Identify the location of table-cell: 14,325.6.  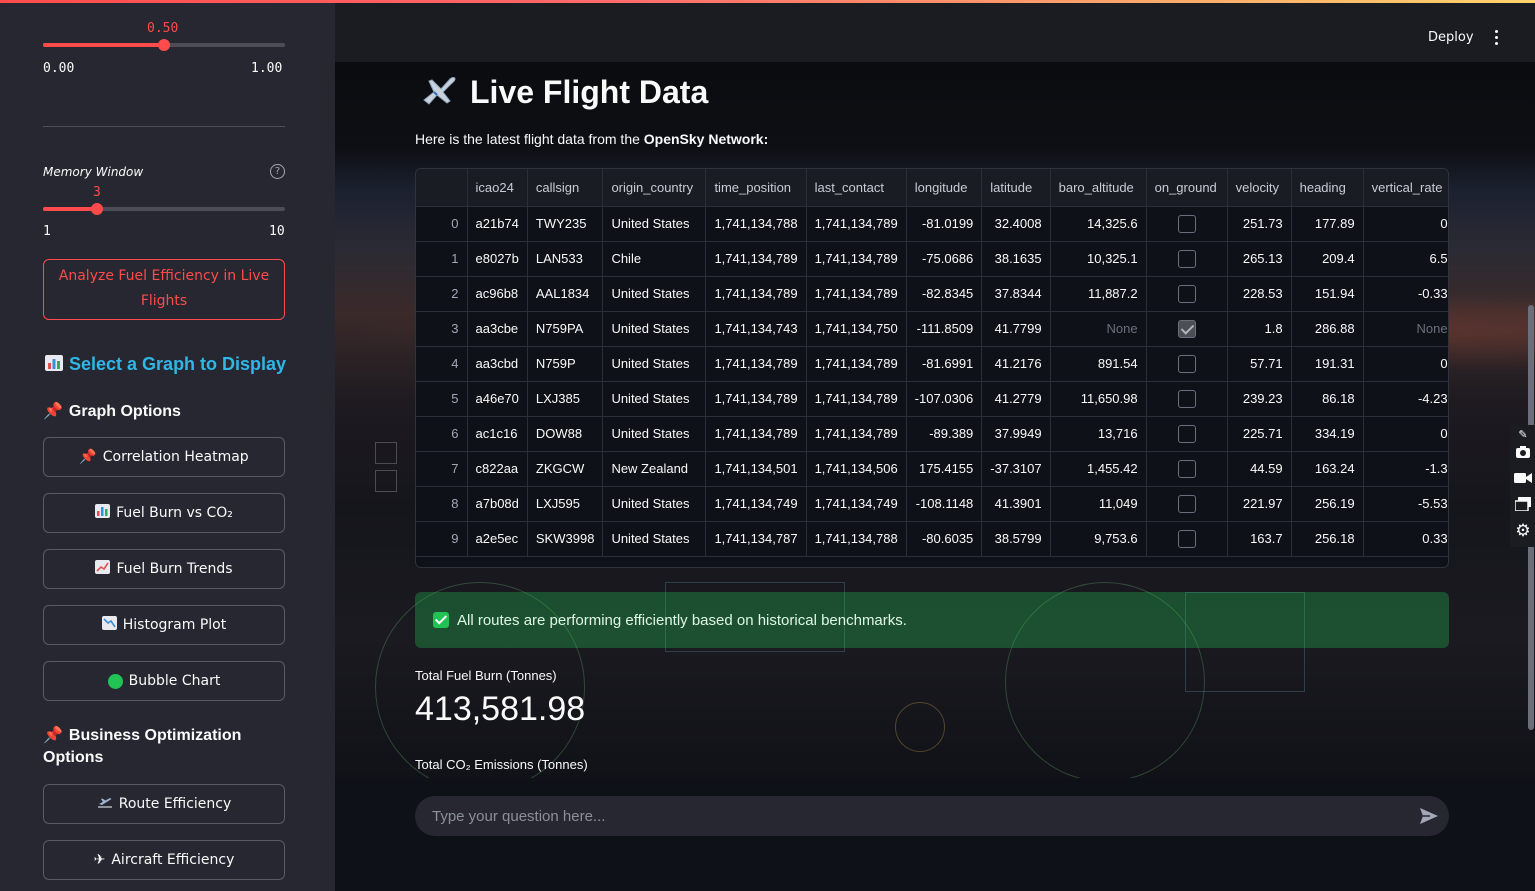
(1098, 224).